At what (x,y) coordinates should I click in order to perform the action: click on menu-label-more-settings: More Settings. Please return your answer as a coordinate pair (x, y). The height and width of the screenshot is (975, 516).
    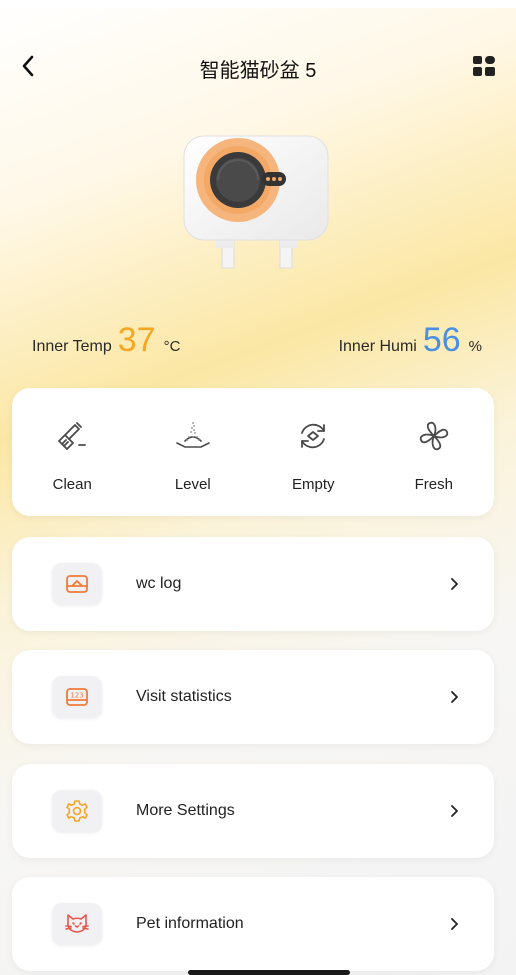
    Looking at the image, I should click on (185, 810).